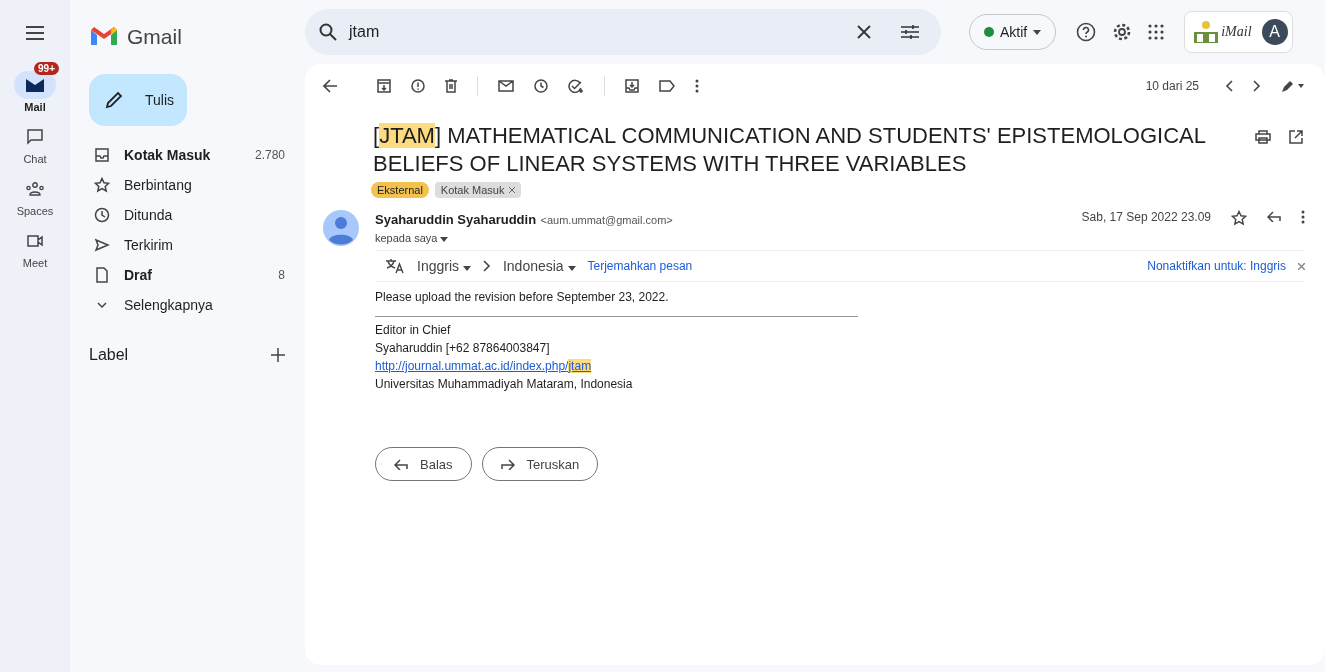 Image resolution: width=1325 pixels, height=672 pixels. Describe the element at coordinates (384, 86) in the screenshot. I see `archive-icon` at that location.